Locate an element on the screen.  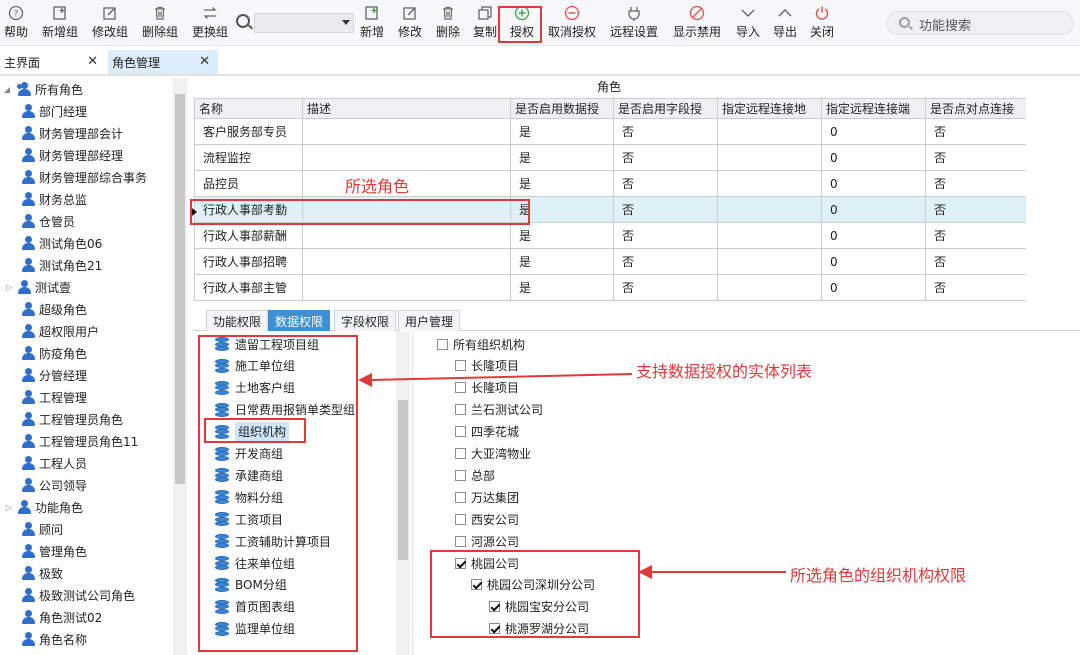
org-item: 总部 is located at coordinates (475, 475).